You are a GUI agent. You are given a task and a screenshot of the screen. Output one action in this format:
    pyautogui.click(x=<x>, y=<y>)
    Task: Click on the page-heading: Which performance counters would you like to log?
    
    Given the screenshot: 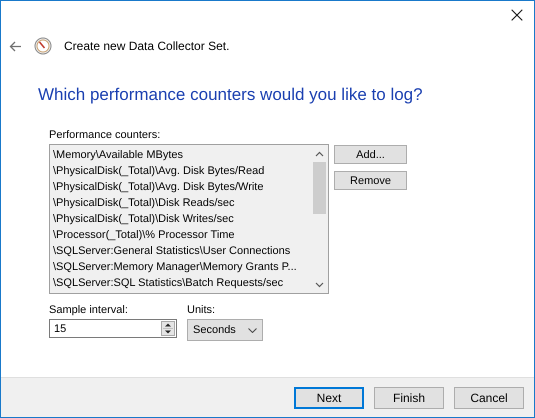 What is the action you would take?
    pyautogui.click(x=231, y=95)
    